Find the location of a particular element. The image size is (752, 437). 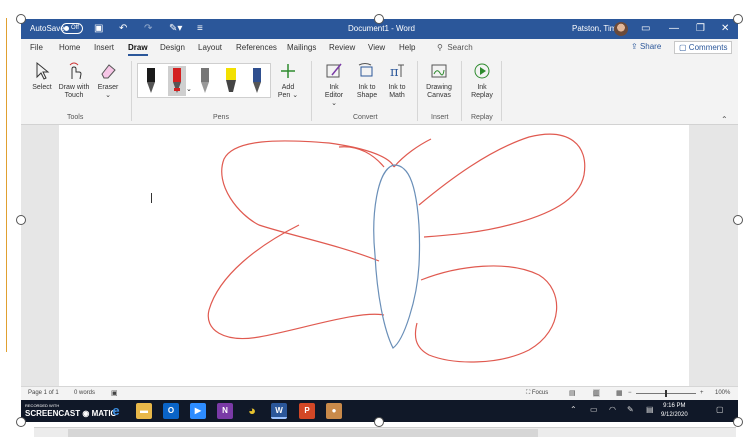

customize-toolbar-icon: ≡ is located at coordinates (200, 28).